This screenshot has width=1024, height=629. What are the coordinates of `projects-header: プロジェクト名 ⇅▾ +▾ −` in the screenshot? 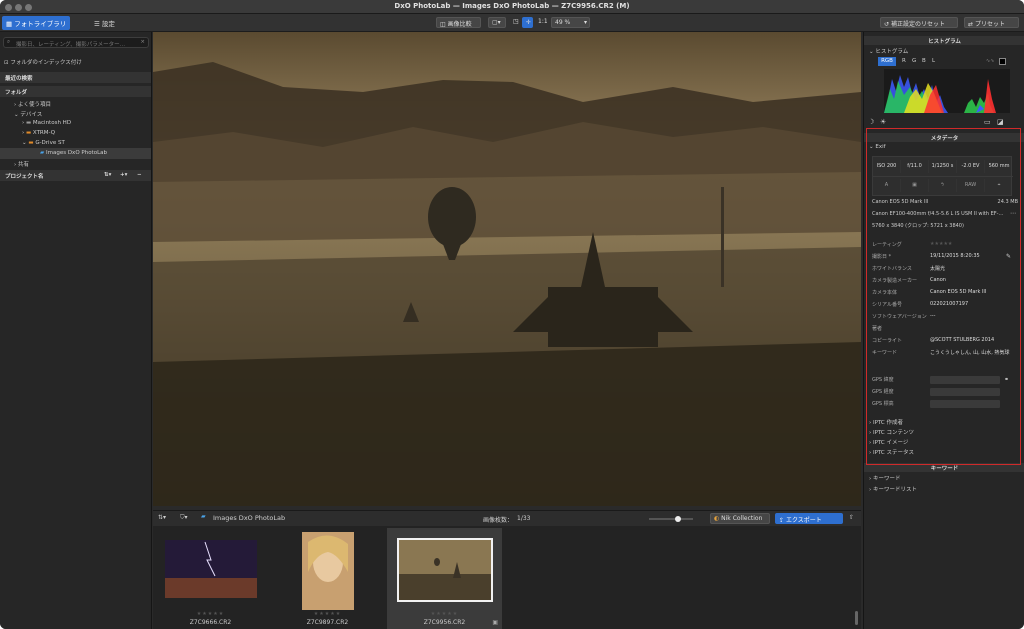 It's located at (75, 175).